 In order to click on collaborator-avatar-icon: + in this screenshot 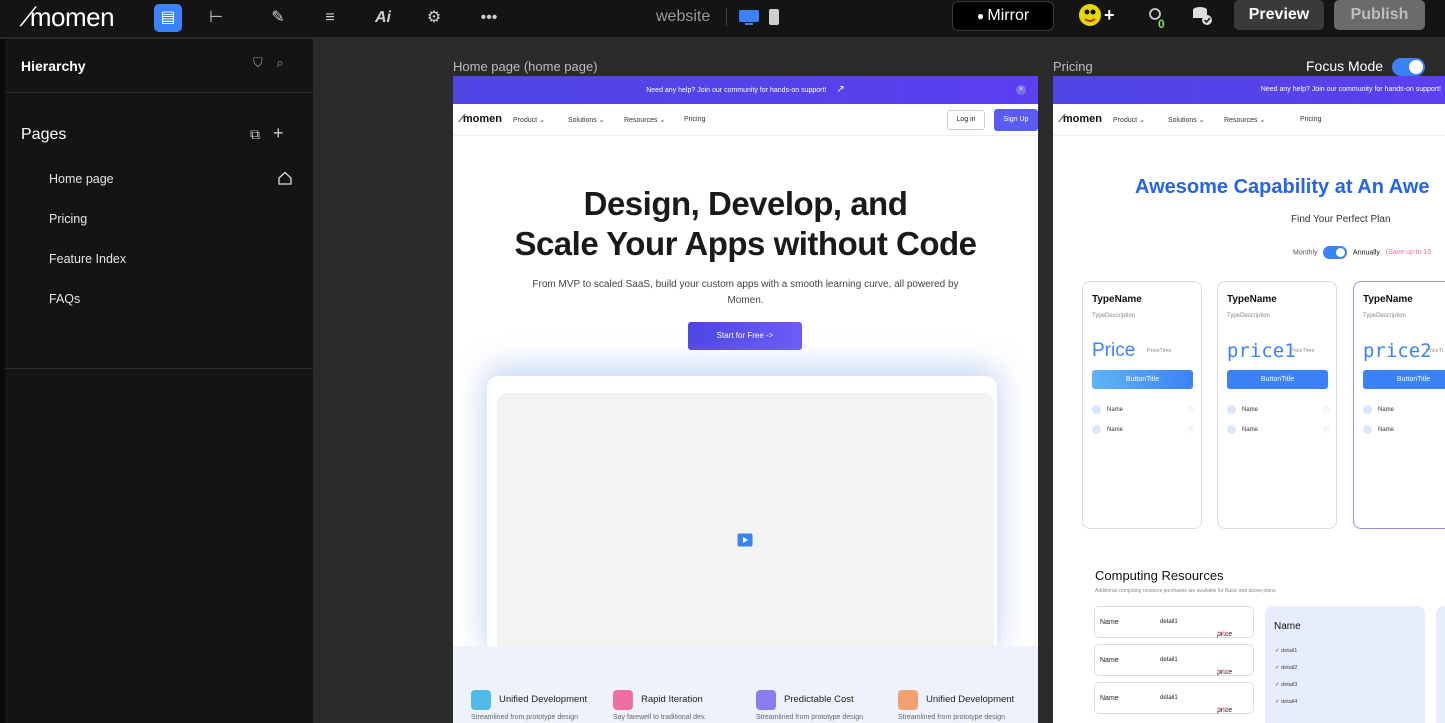, I will do `click(1101, 15)`.